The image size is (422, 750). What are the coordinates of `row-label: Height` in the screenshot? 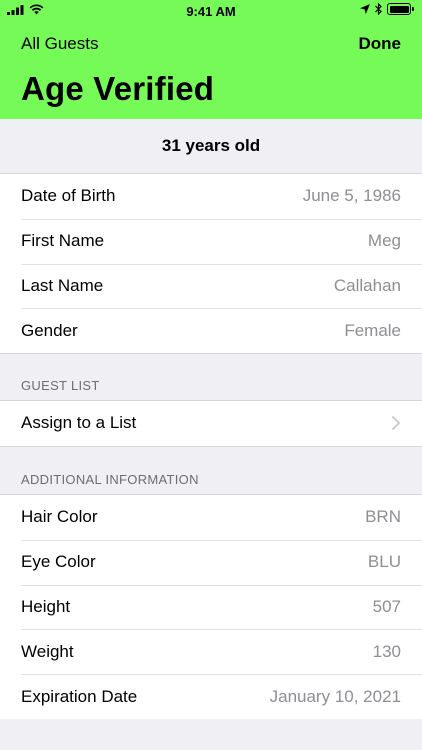 It's located at (46, 606).